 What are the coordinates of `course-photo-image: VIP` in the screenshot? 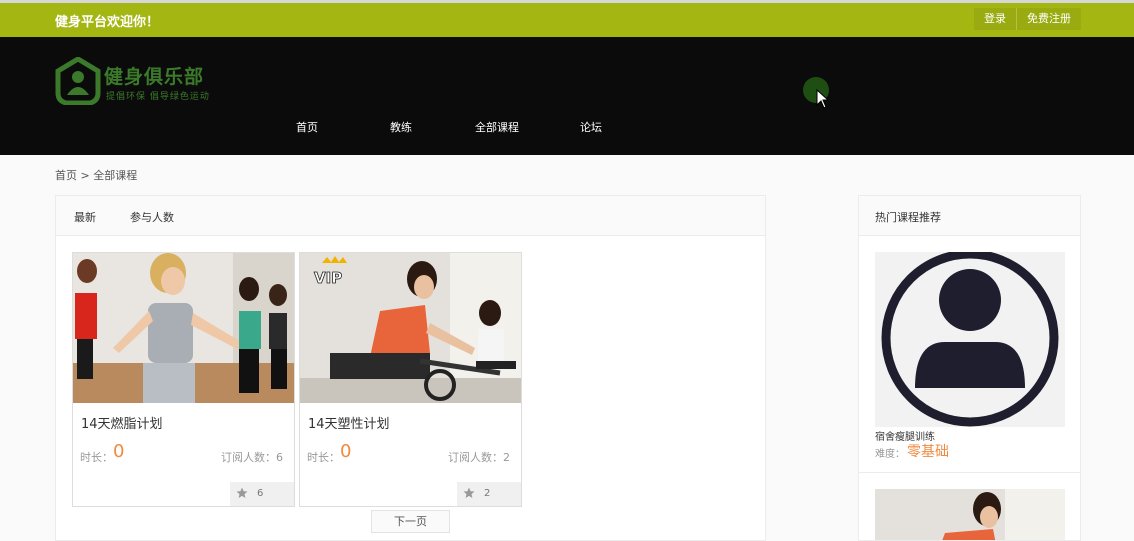 It's located at (410, 328).